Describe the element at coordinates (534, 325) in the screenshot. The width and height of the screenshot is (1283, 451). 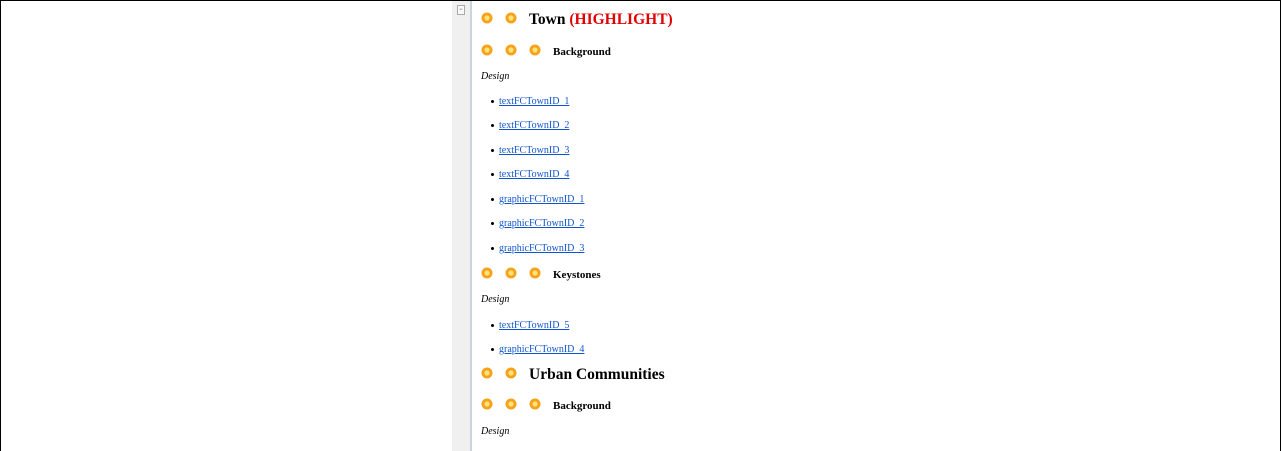
I see `link-textfctownid-5: textFCTownID_5` at that location.